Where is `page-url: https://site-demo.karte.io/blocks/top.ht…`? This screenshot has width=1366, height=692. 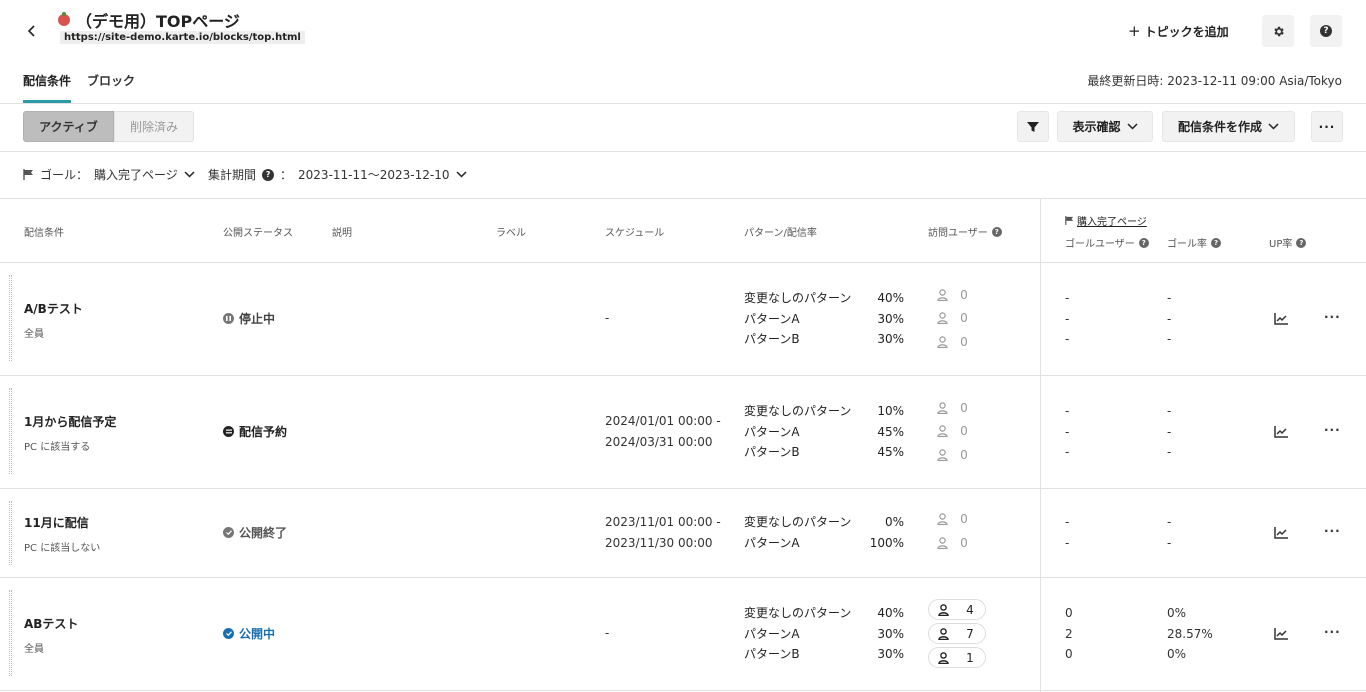
page-url: https://site-demo.karte.io/blocks/top.ht… is located at coordinates (182, 37).